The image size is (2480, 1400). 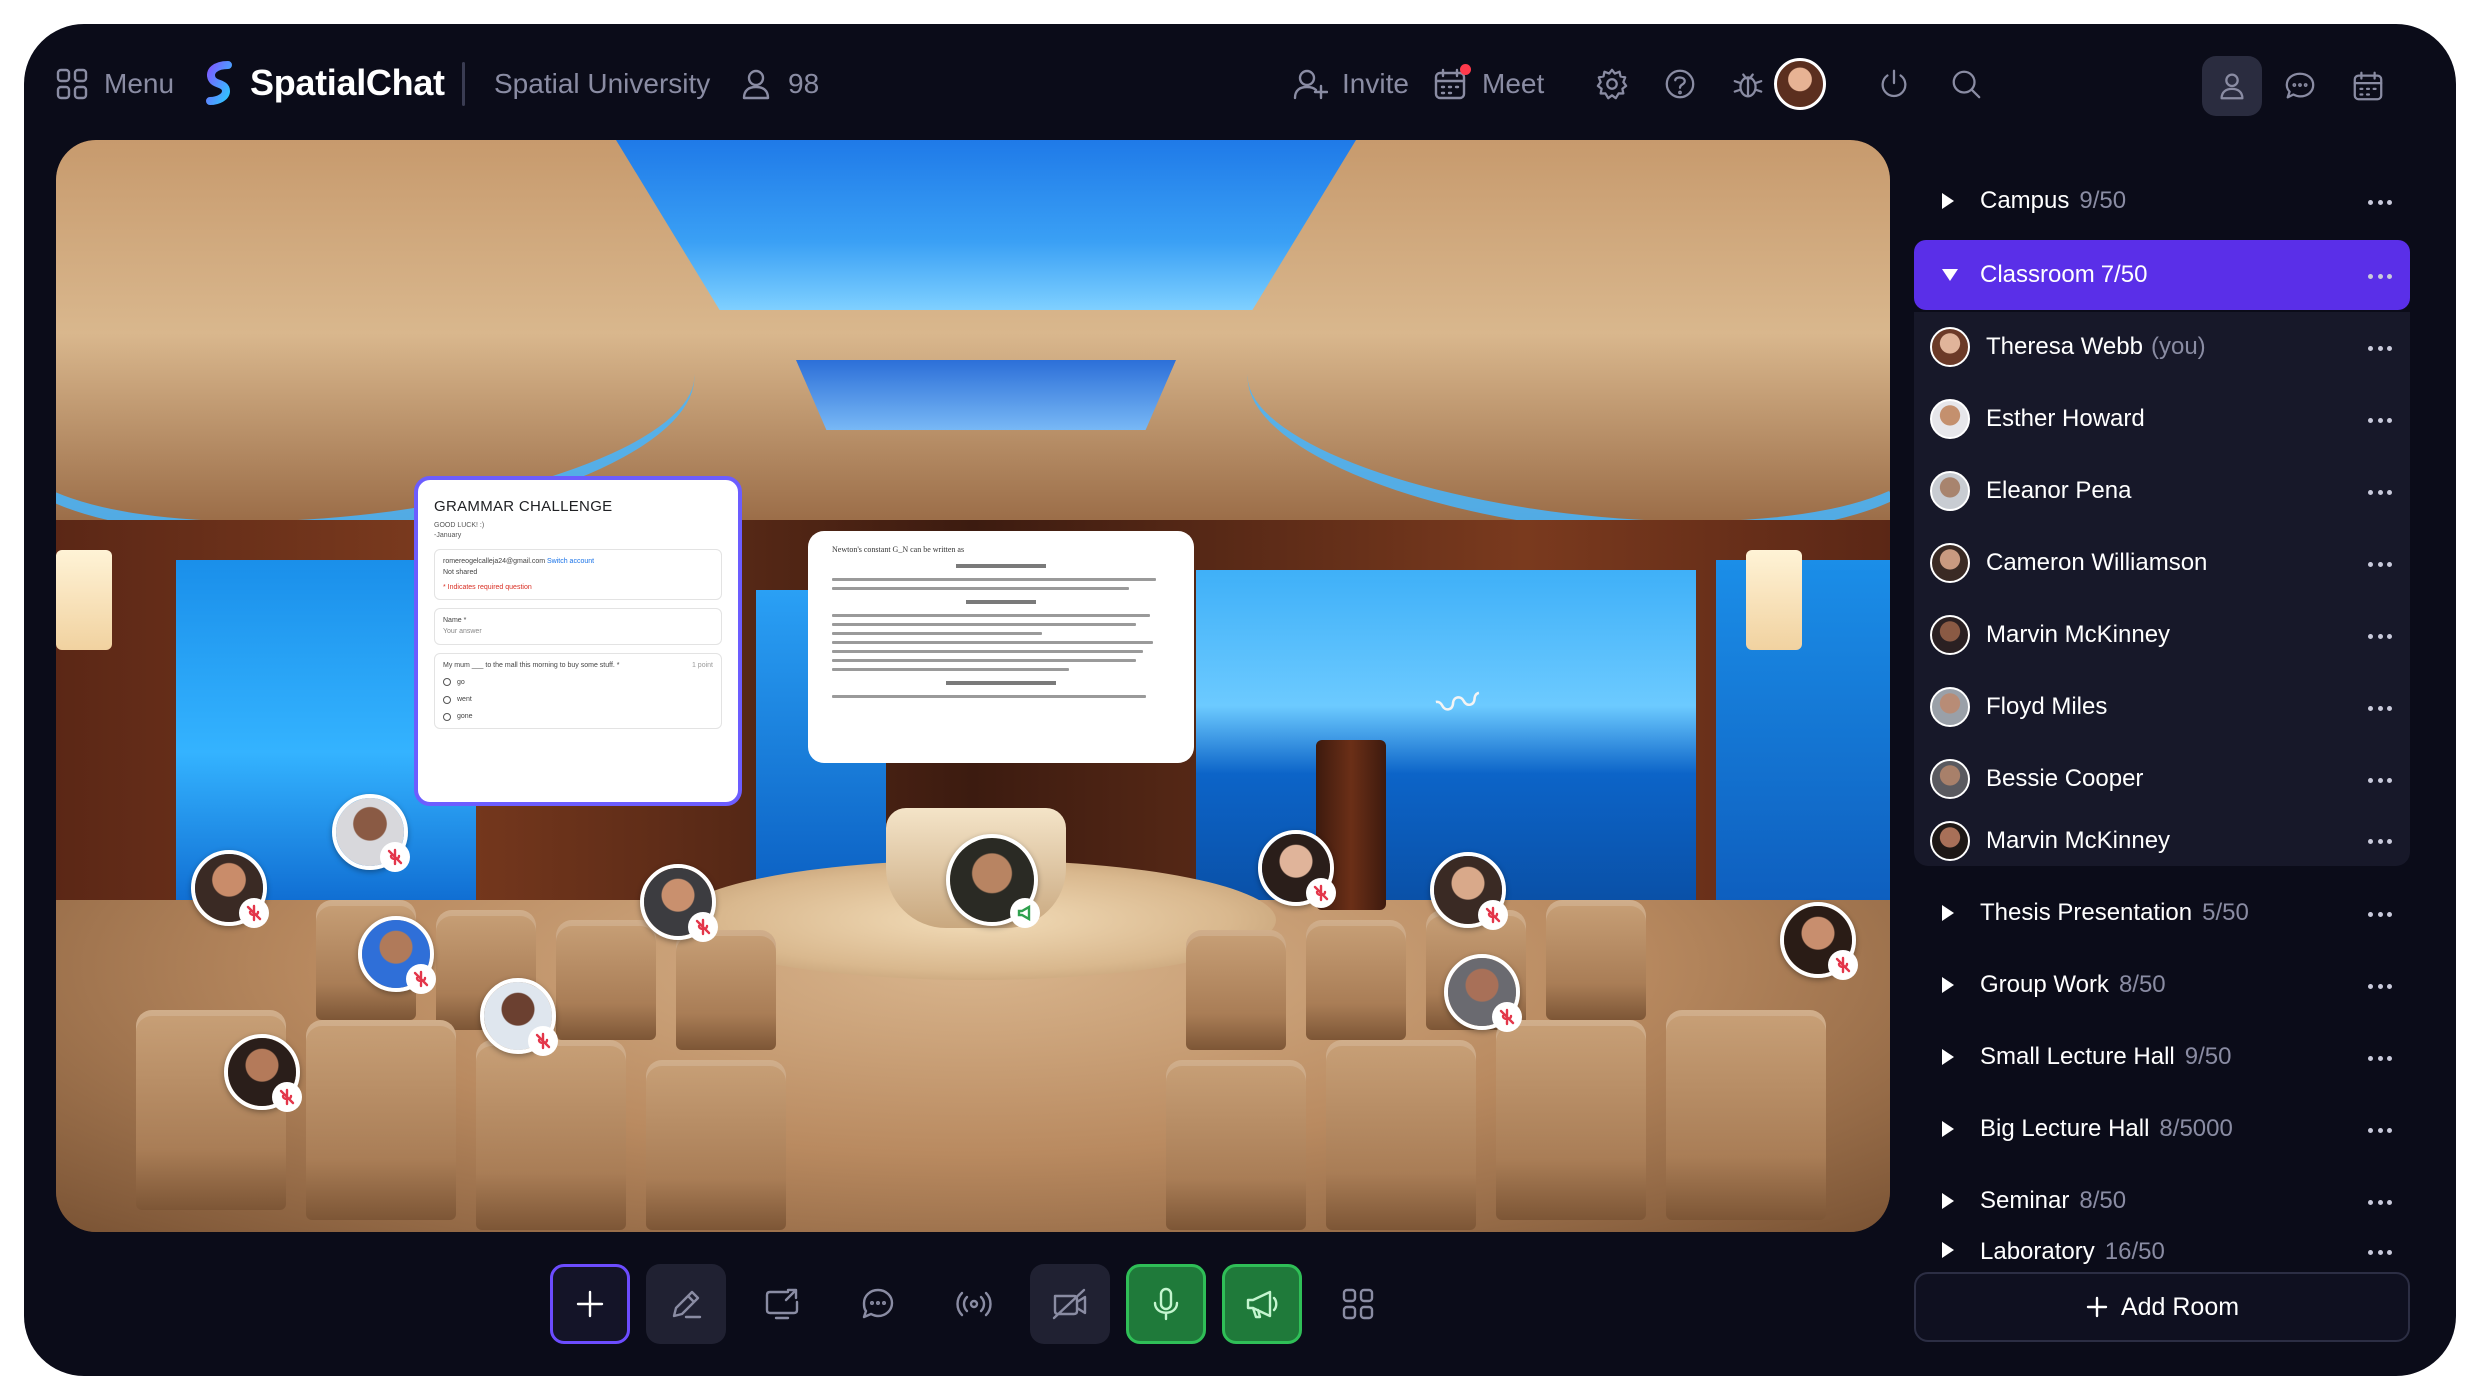 I want to click on form-name-card: Name * Your answer, so click(x=578, y=626).